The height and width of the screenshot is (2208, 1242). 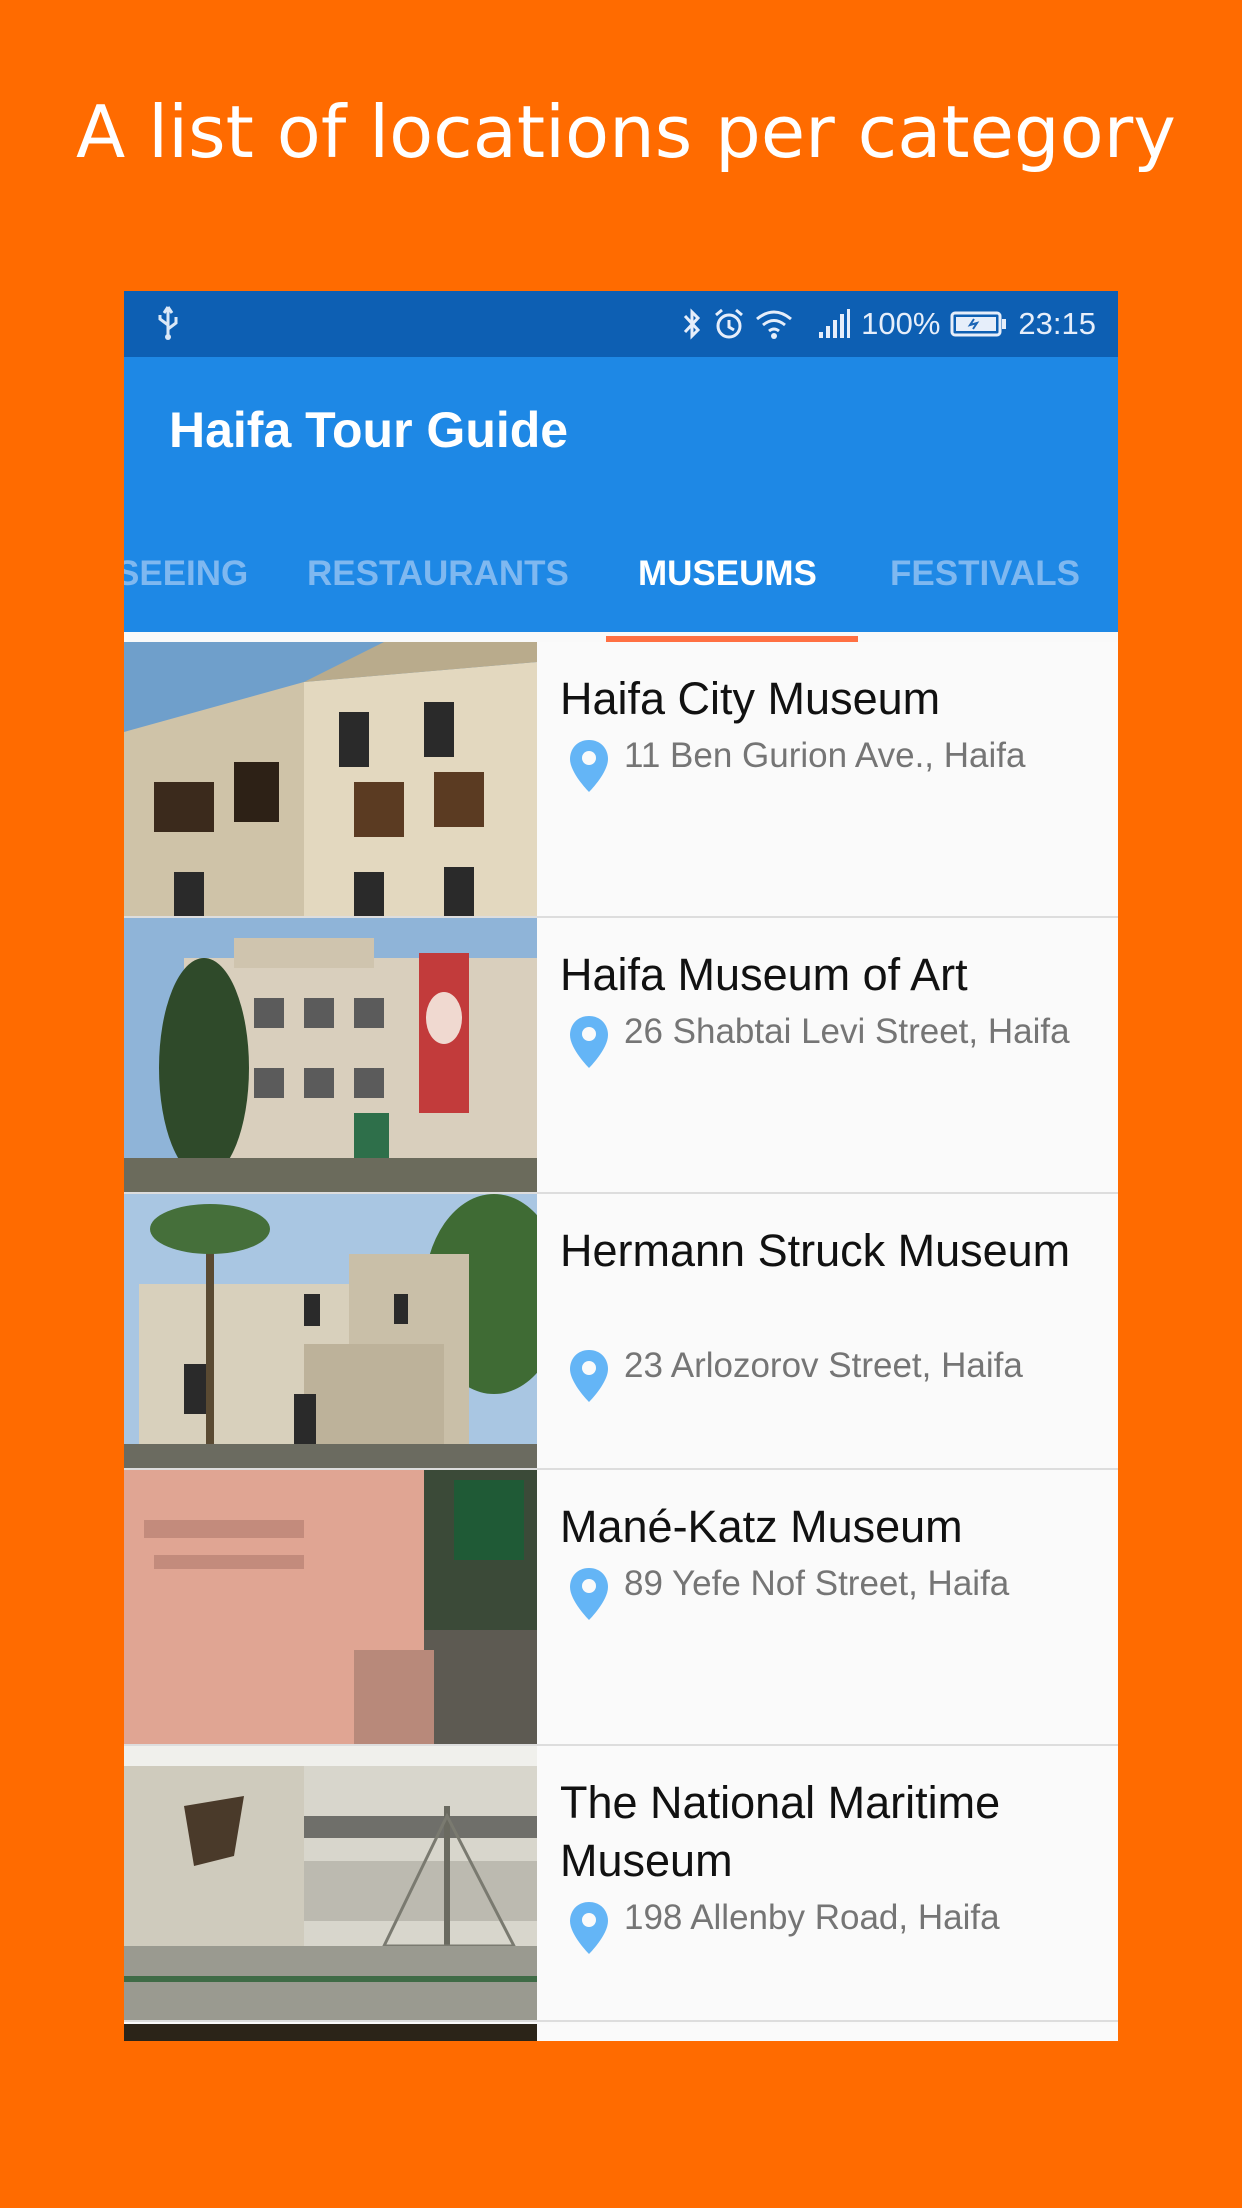 What do you see at coordinates (823, 1365) in the screenshot?
I see `address-text: 23 Arlozorov Street, Haifa` at bounding box center [823, 1365].